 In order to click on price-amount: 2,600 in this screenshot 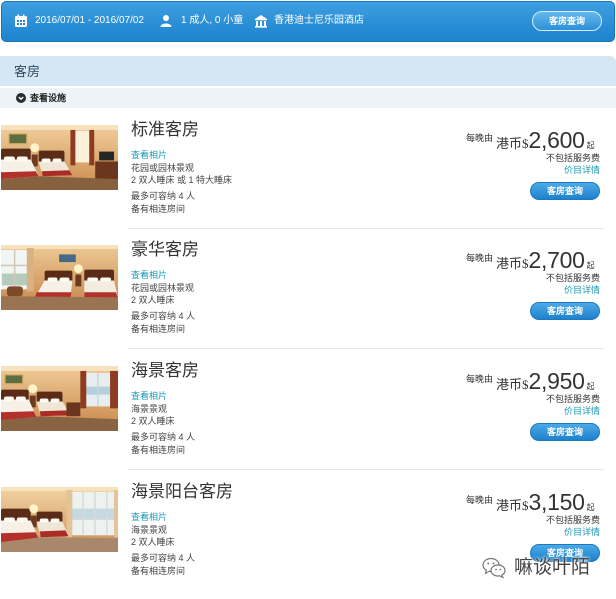, I will do `click(556, 140)`.